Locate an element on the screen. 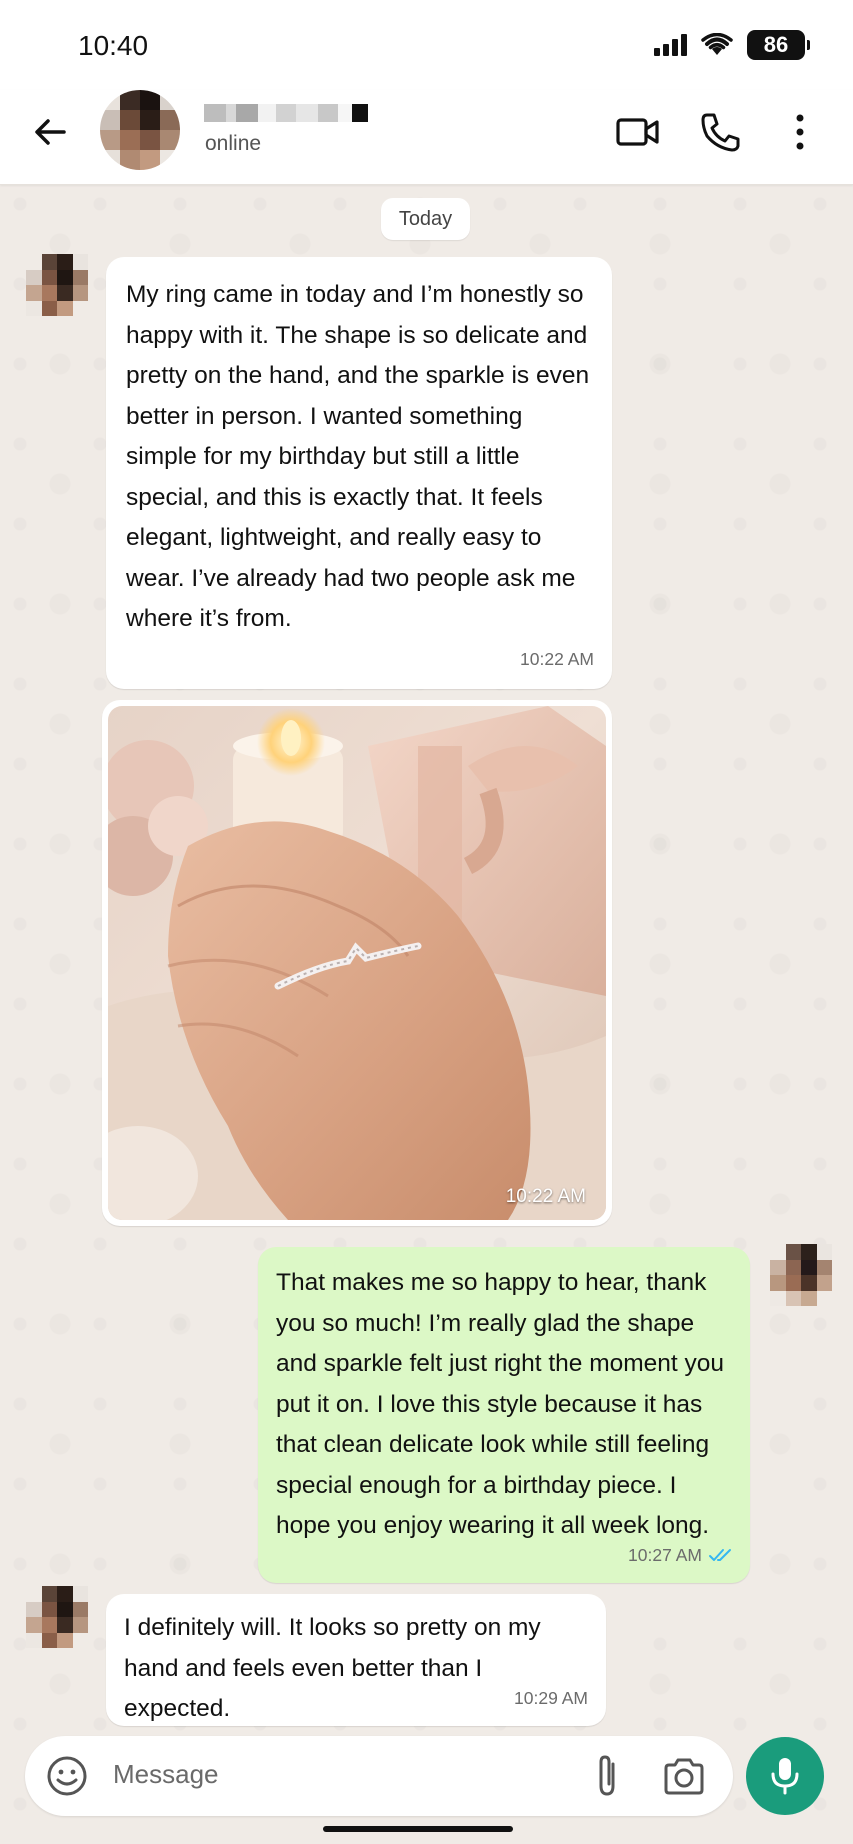  chat-header: online is located at coordinates (426, 137).